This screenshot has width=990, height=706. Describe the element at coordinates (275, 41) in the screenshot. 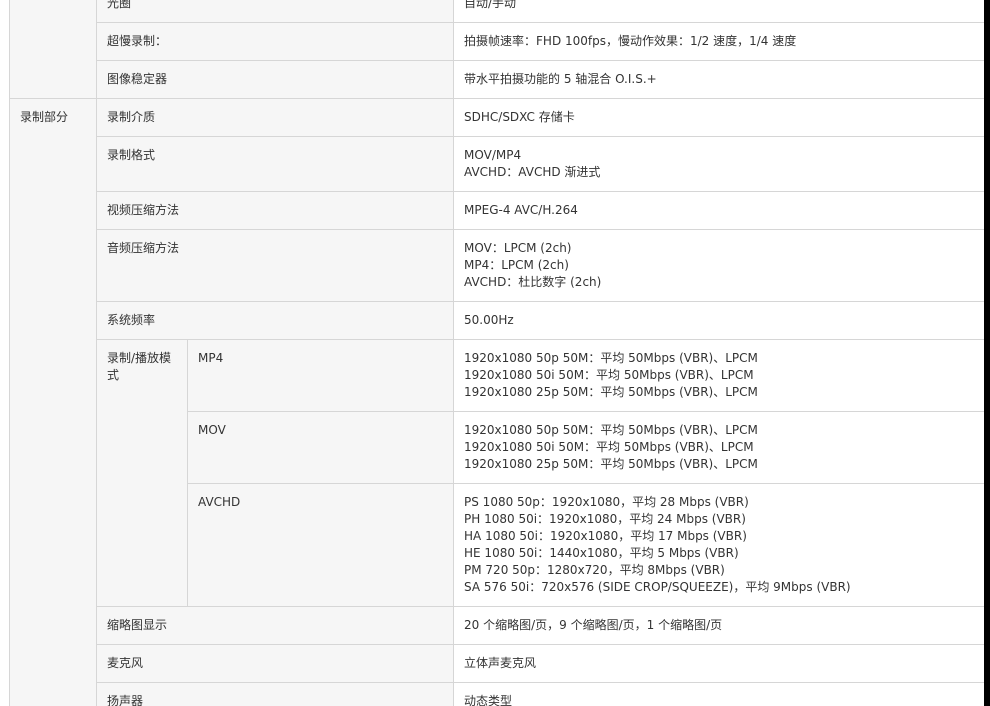

I see `spec-label: 超慢录制：` at that location.